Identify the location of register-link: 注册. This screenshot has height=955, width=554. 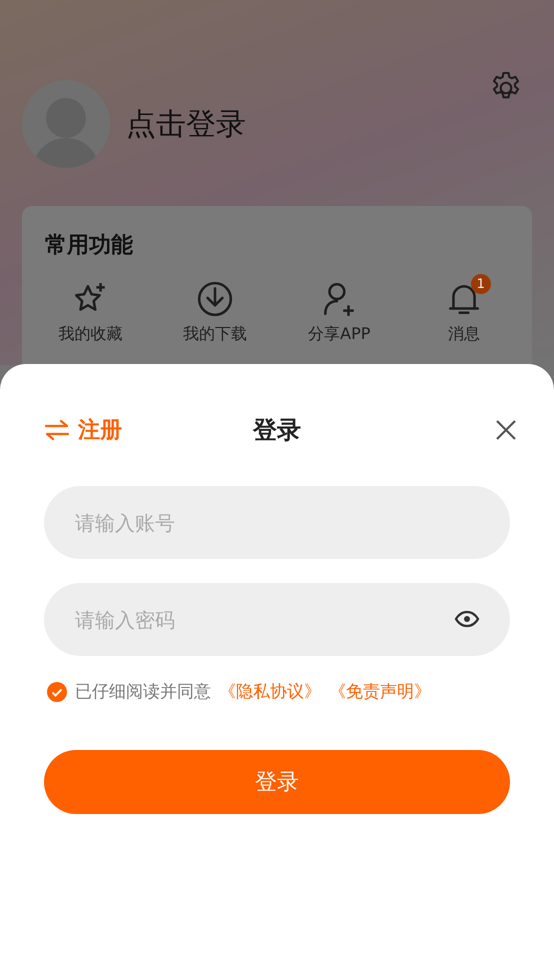
(83, 430).